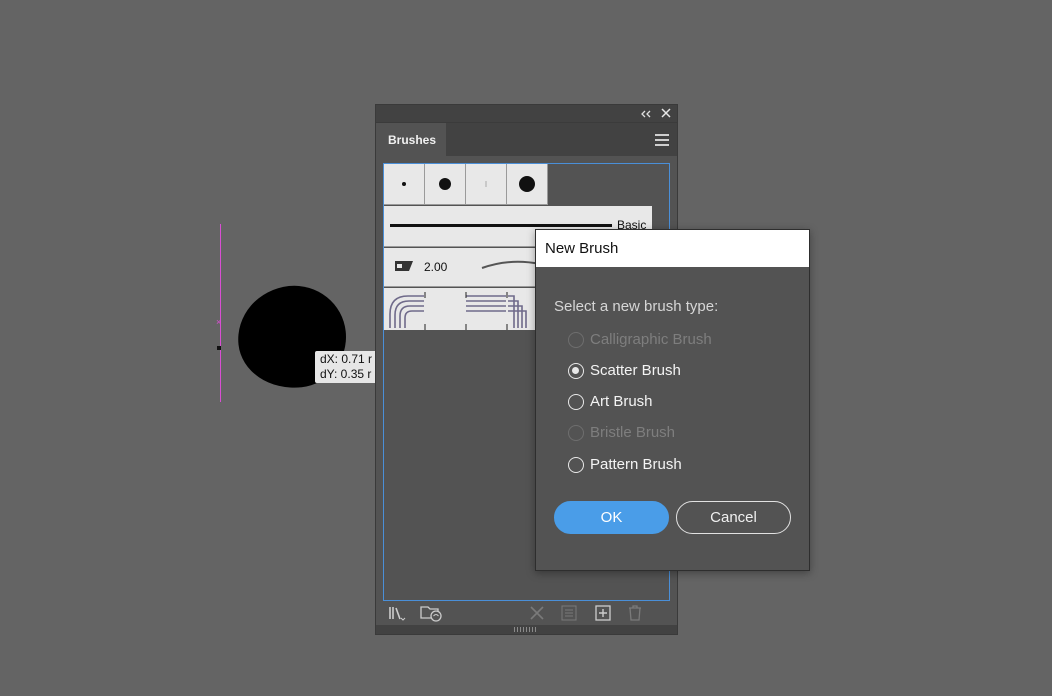 Image resolution: width=1052 pixels, height=696 pixels. What do you see at coordinates (219, 348) in the screenshot?
I see `anchor-point` at bounding box center [219, 348].